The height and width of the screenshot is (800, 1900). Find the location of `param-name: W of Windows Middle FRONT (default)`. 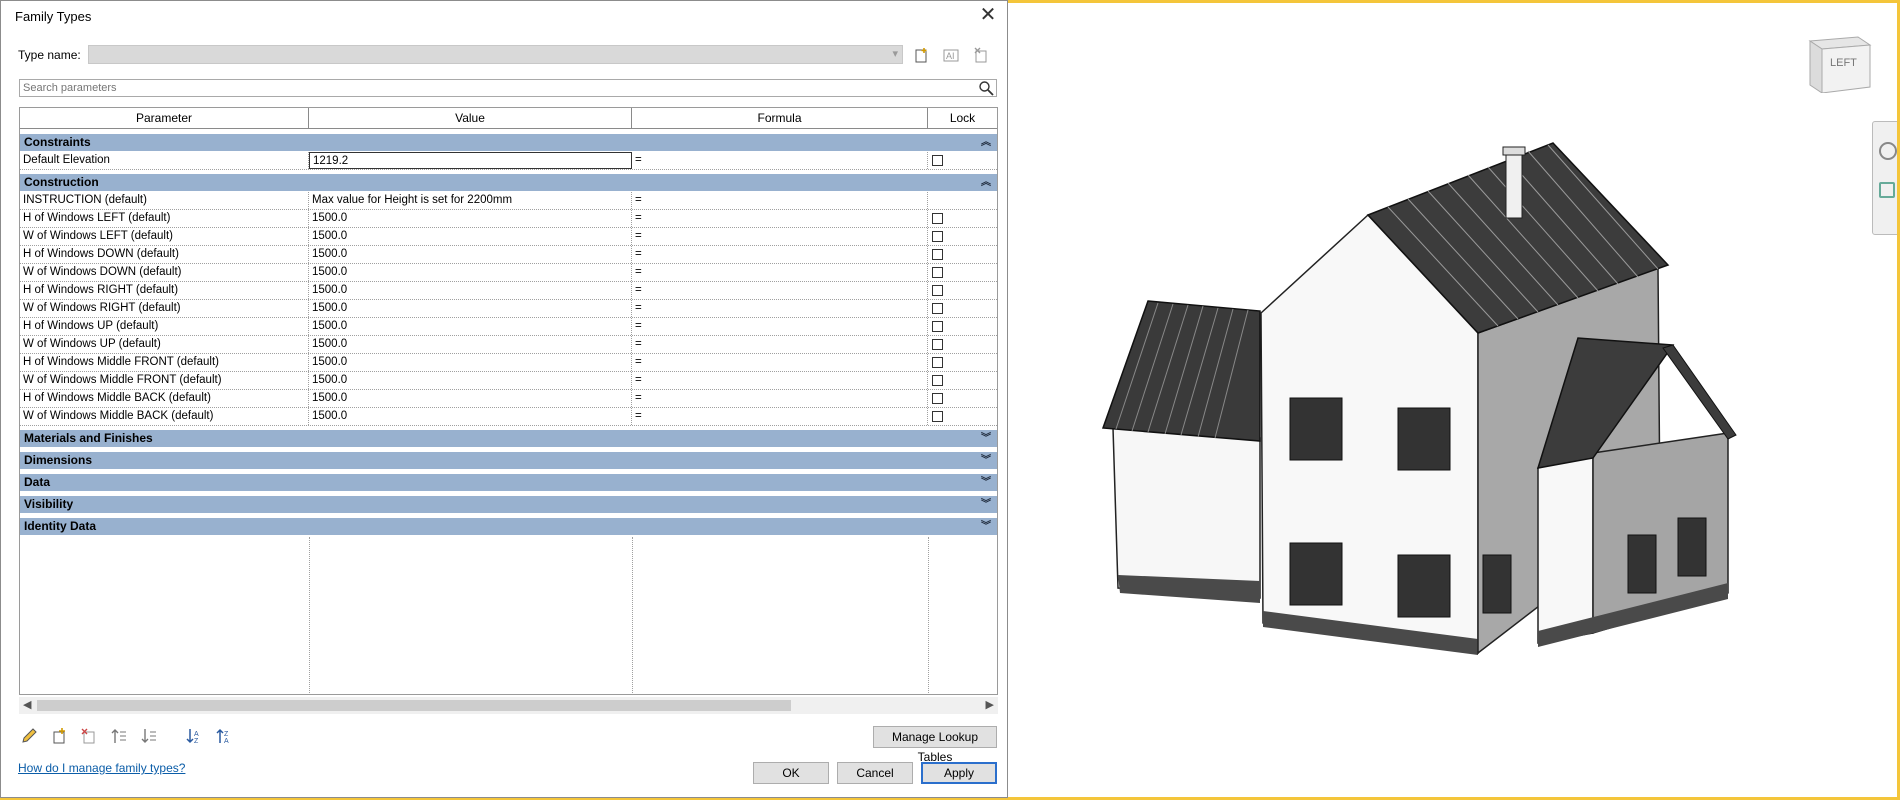

param-name: W of Windows Middle FRONT (default) is located at coordinates (164, 380).